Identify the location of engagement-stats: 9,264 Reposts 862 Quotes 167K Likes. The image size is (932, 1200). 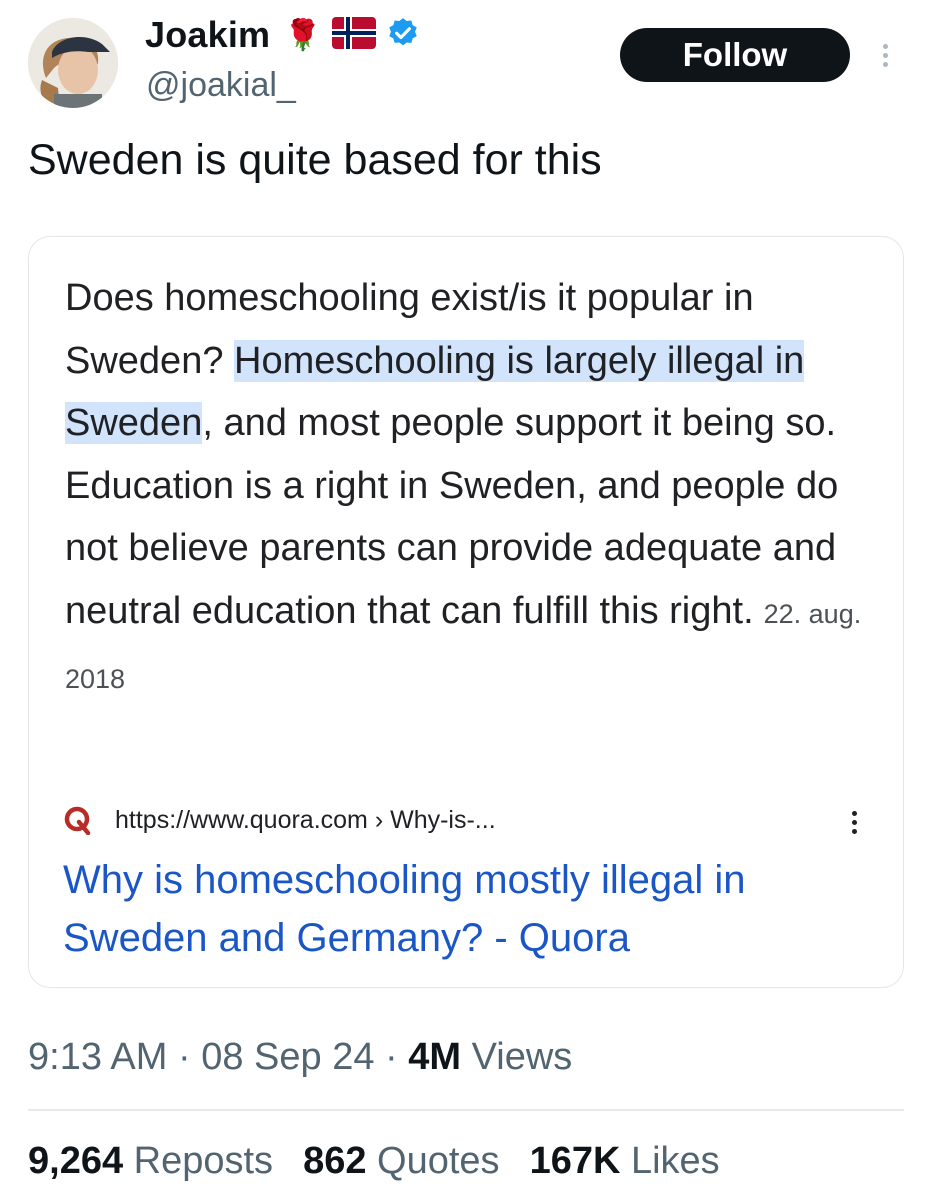
(389, 1161).